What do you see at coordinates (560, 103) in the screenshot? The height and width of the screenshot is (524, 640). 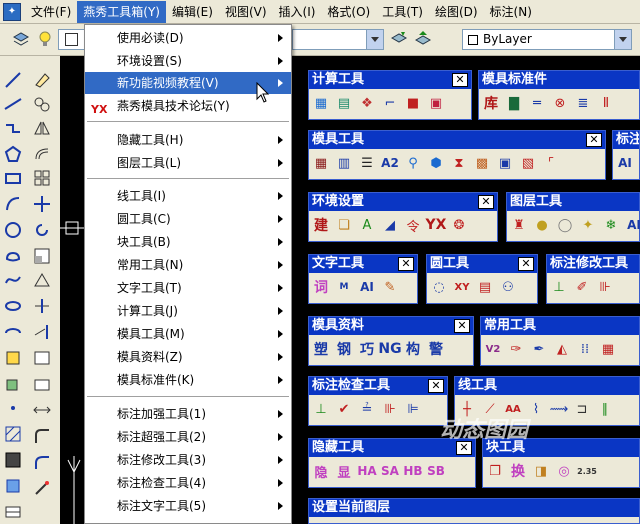 I see `std-screw-icon: ⊗` at bounding box center [560, 103].